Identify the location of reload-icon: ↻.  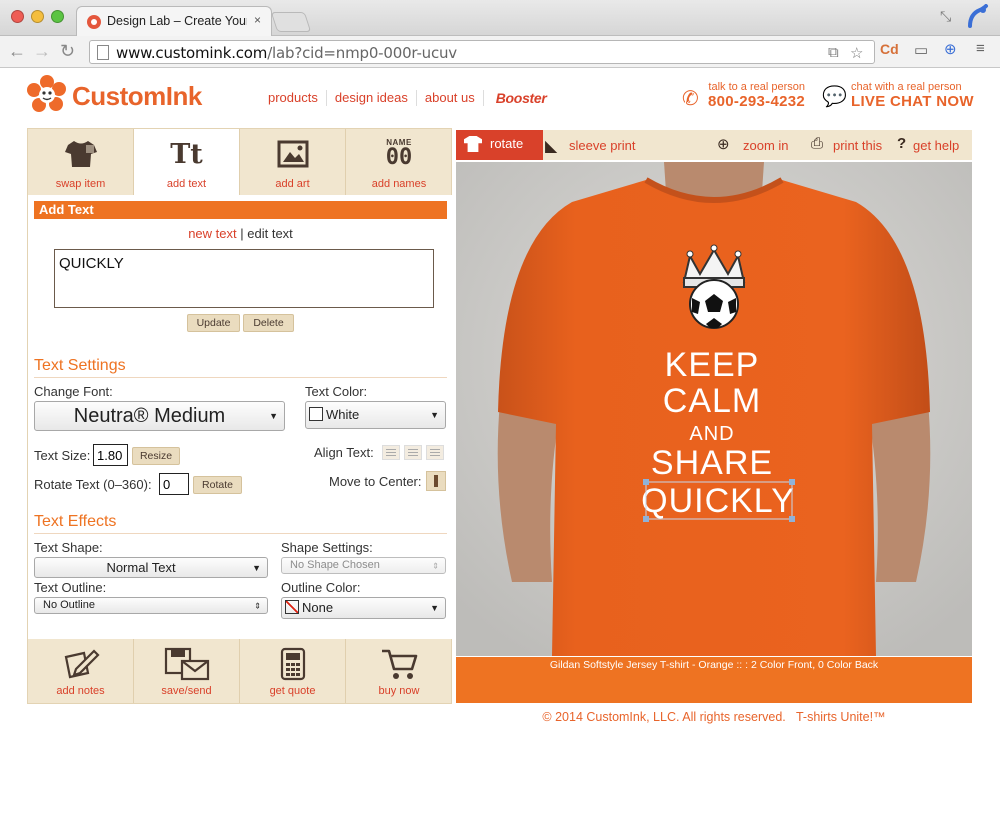
(67, 51).